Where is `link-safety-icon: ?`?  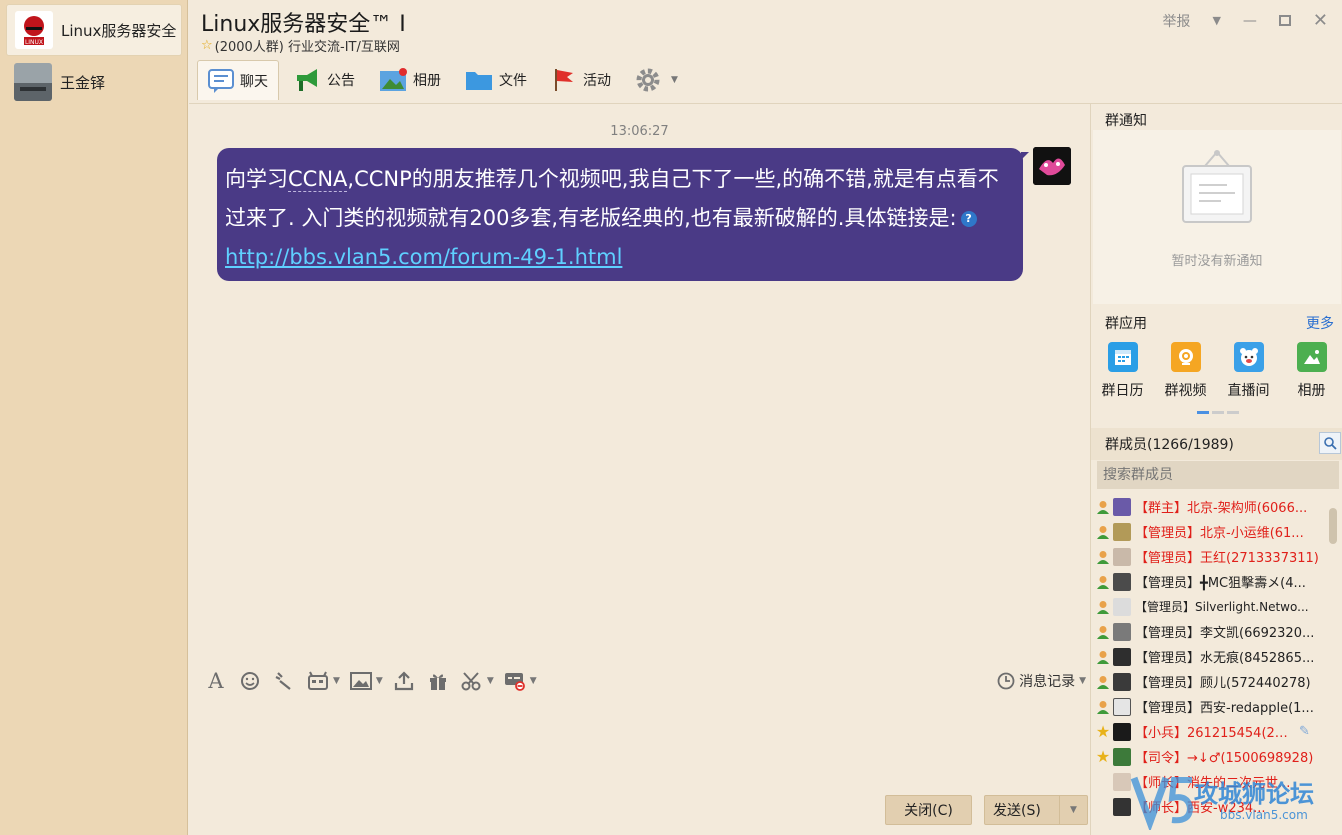
link-safety-icon: ? is located at coordinates (968, 219).